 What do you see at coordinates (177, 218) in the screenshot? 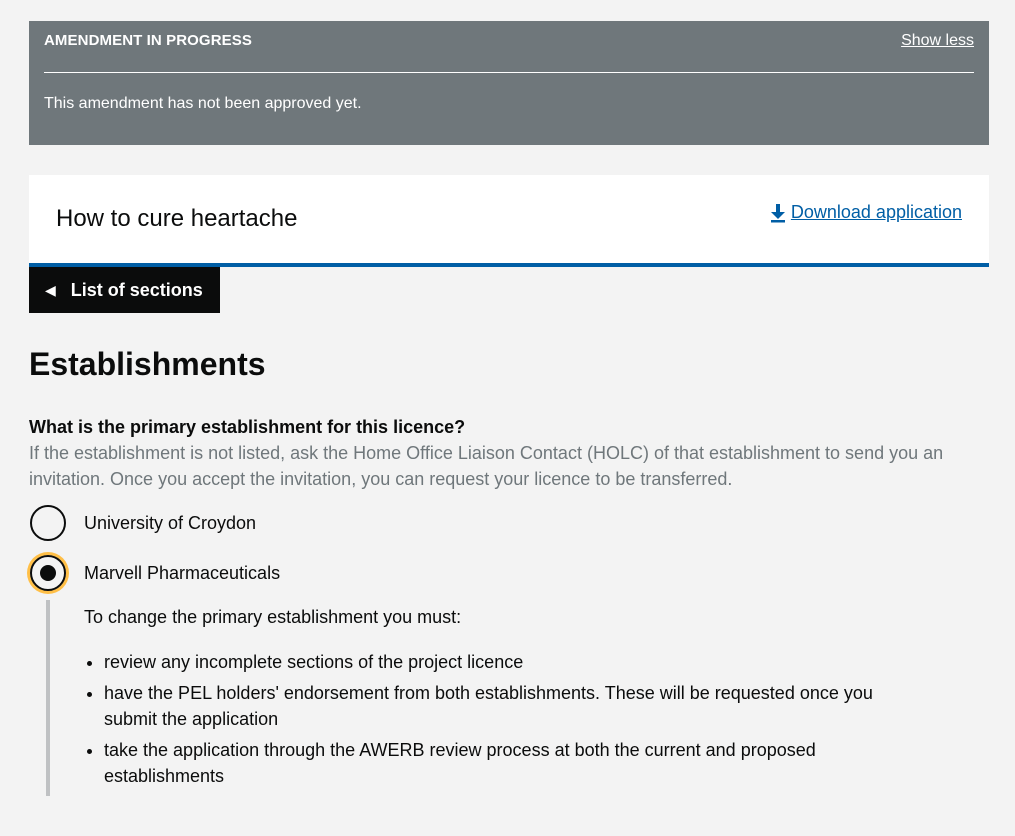
I see `project-title: How to cure heartache` at bounding box center [177, 218].